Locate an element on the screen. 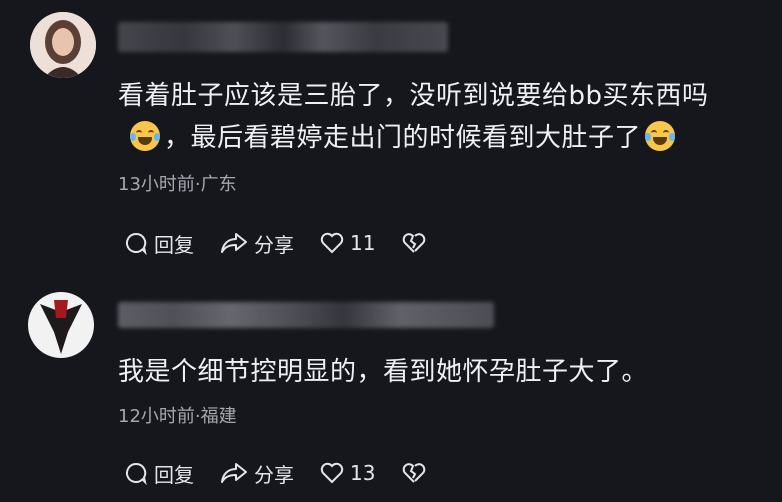 This screenshot has height=502, width=782. comment-text: 我是个细节控明显的，看到她怀孕肚子大了。 is located at coordinates (383, 372).